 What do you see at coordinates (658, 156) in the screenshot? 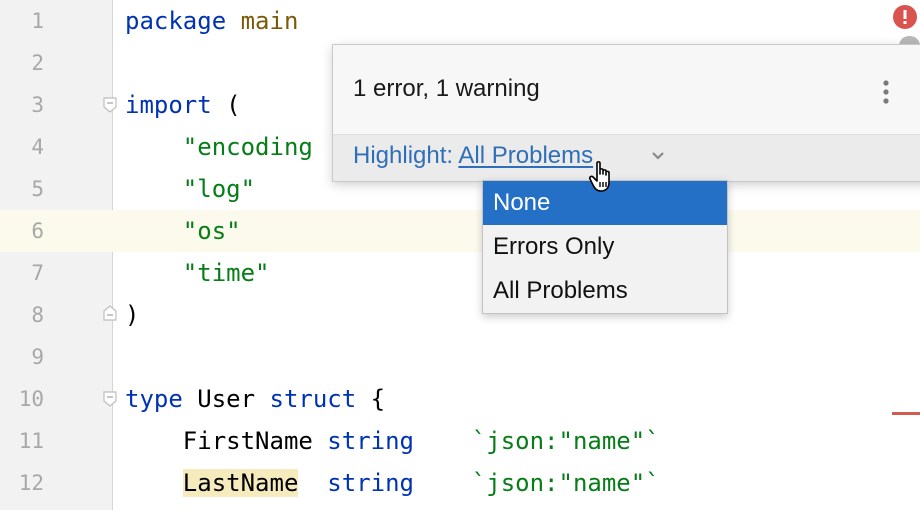
I see `chevron-down-icon` at bounding box center [658, 156].